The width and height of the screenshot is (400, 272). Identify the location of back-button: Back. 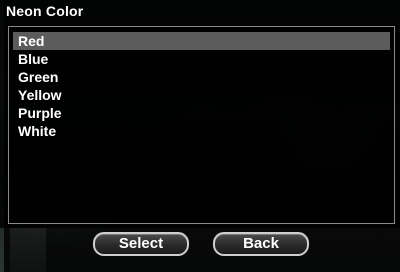
(261, 244).